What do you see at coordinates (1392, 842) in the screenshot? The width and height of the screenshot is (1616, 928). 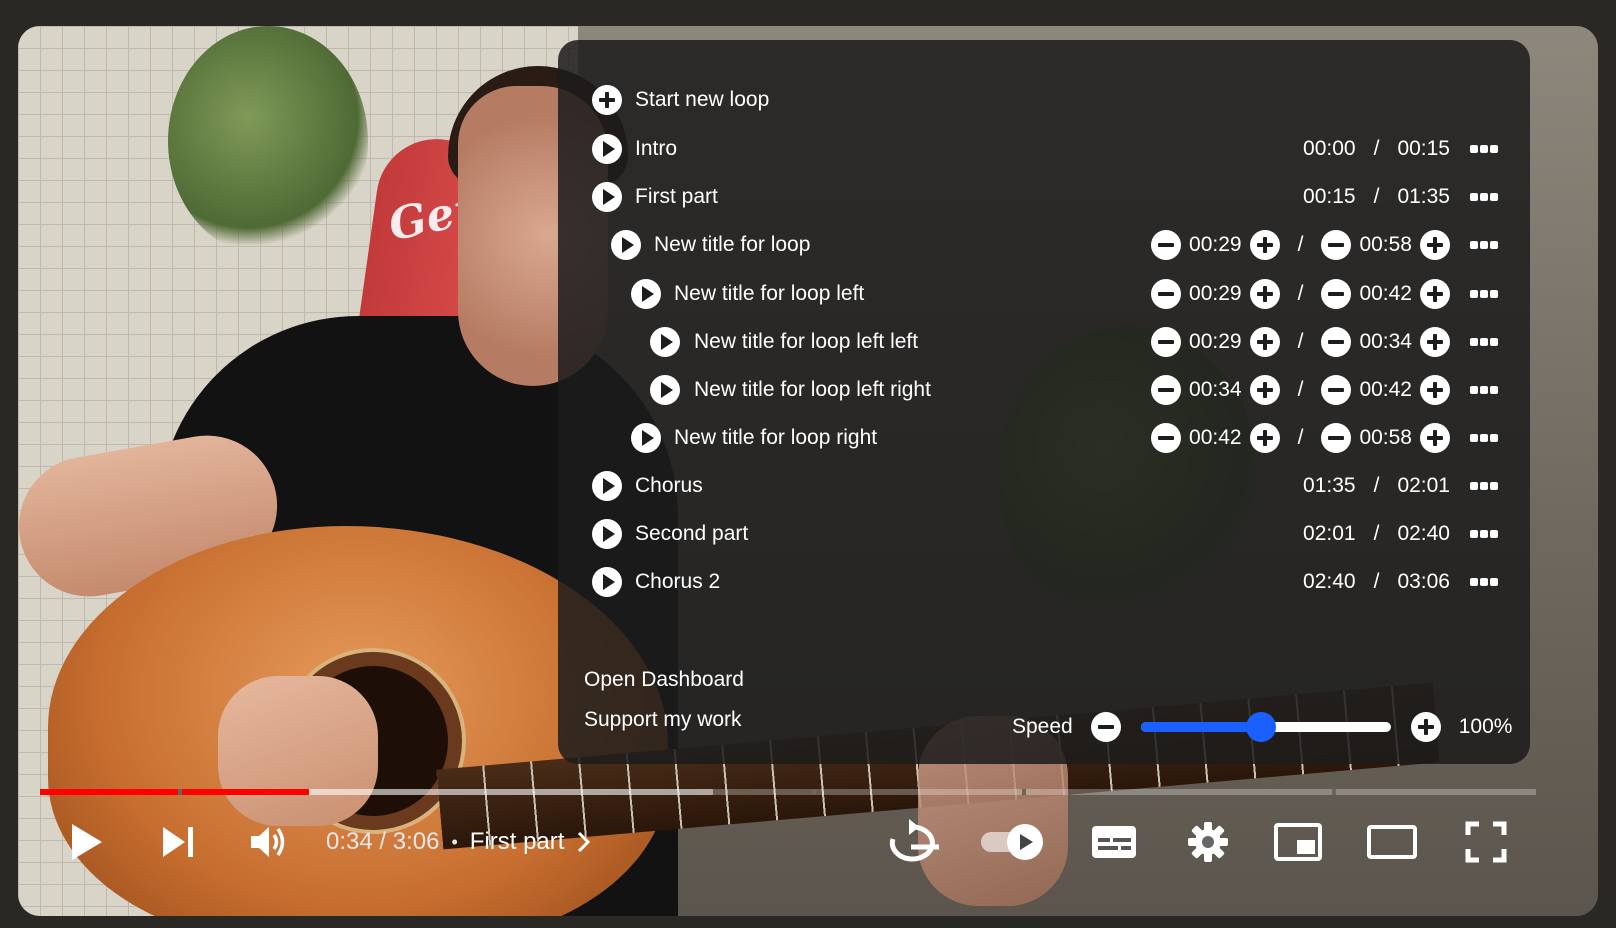 I see `theater-mode-button` at bounding box center [1392, 842].